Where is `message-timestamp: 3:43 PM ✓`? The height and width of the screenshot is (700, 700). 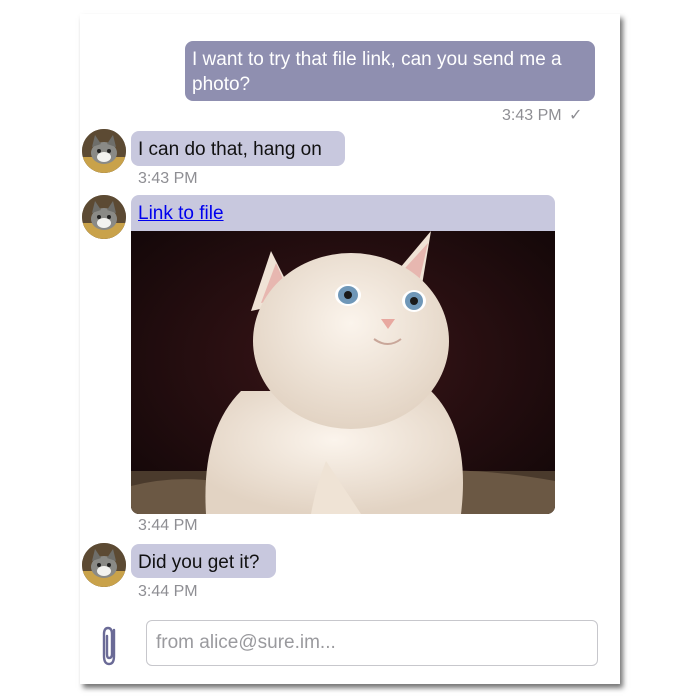
message-timestamp: 3:43 PM ✓ is located at coordinates (542, 115).